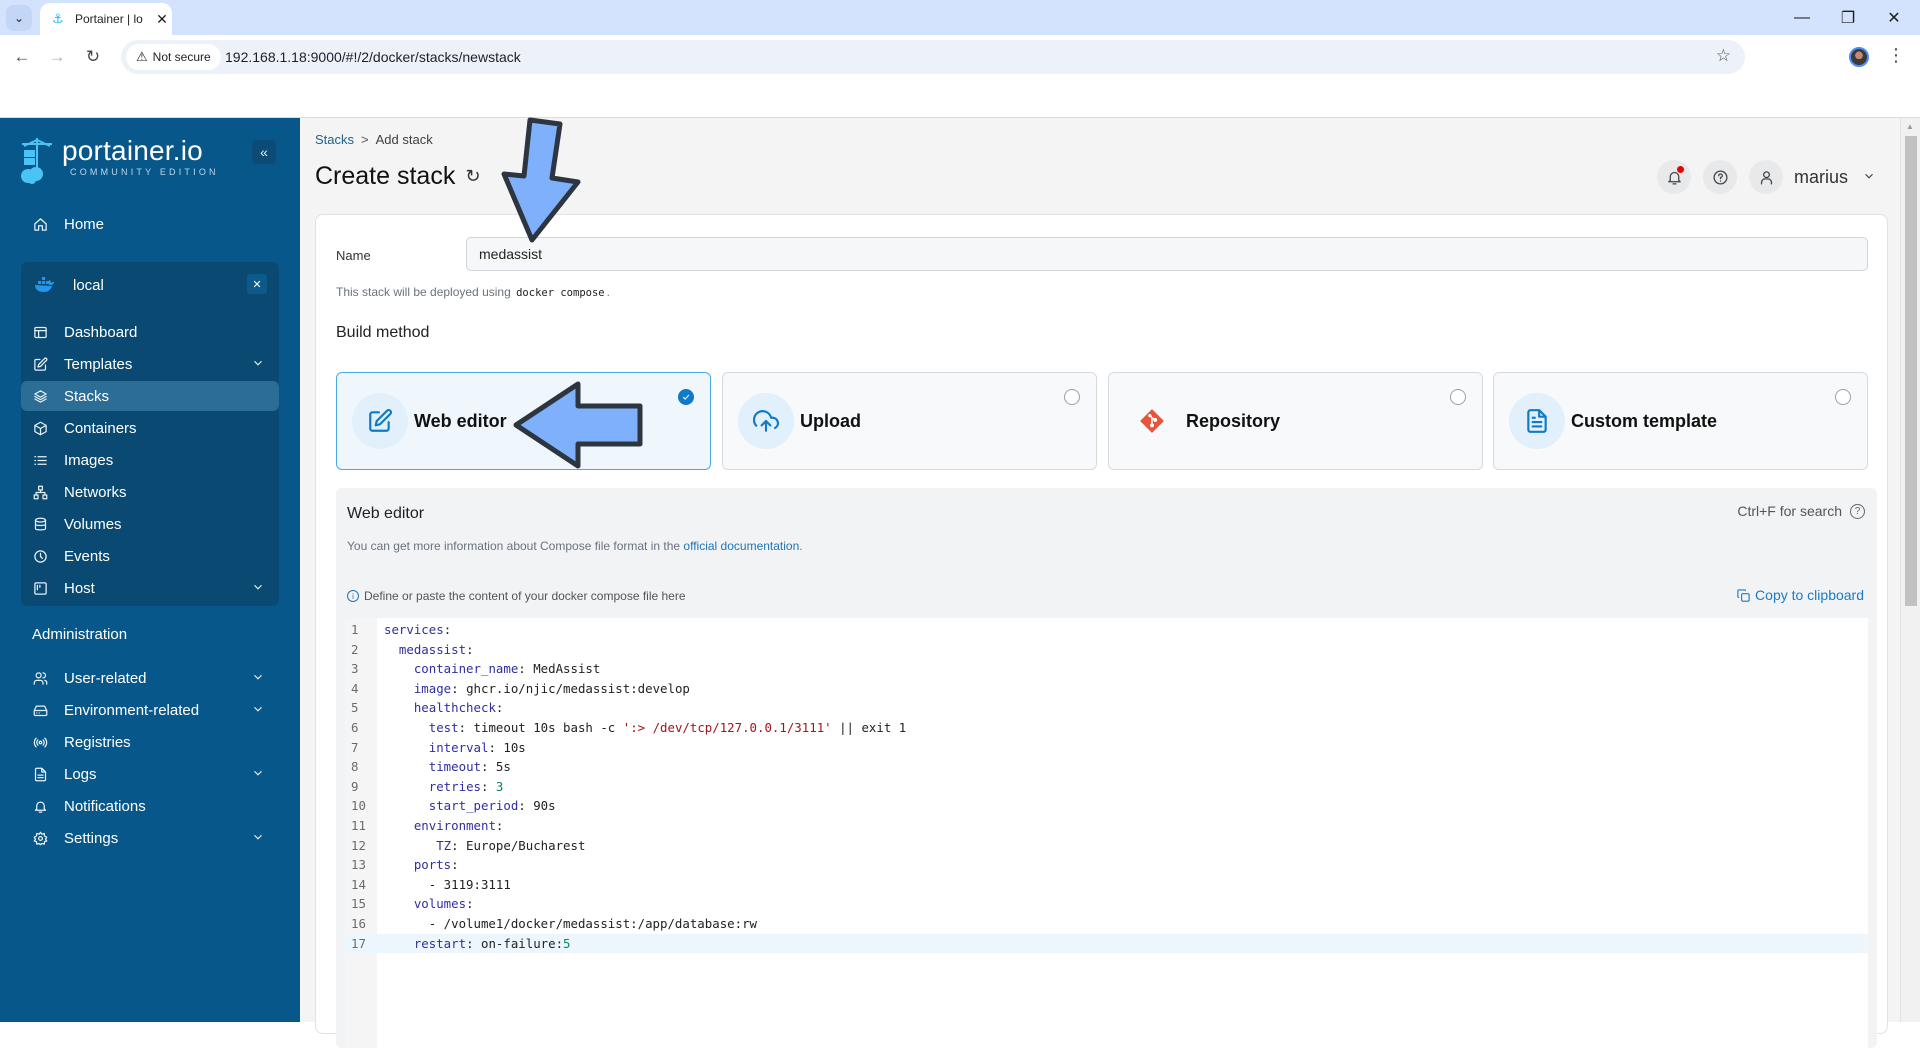  Describe the element at coordinates (1106, 885) in the screenshot. I see `code-line: 14 - 3119:3111` at that location.